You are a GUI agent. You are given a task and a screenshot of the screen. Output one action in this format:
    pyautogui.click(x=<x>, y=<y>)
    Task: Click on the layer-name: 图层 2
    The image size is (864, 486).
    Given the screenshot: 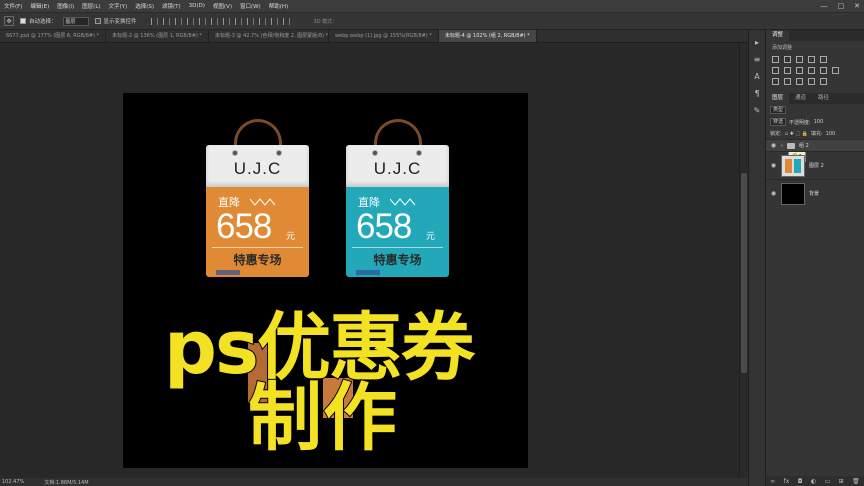 What is the action you would take?
    pyautogui.click(x=816, y=165)
    